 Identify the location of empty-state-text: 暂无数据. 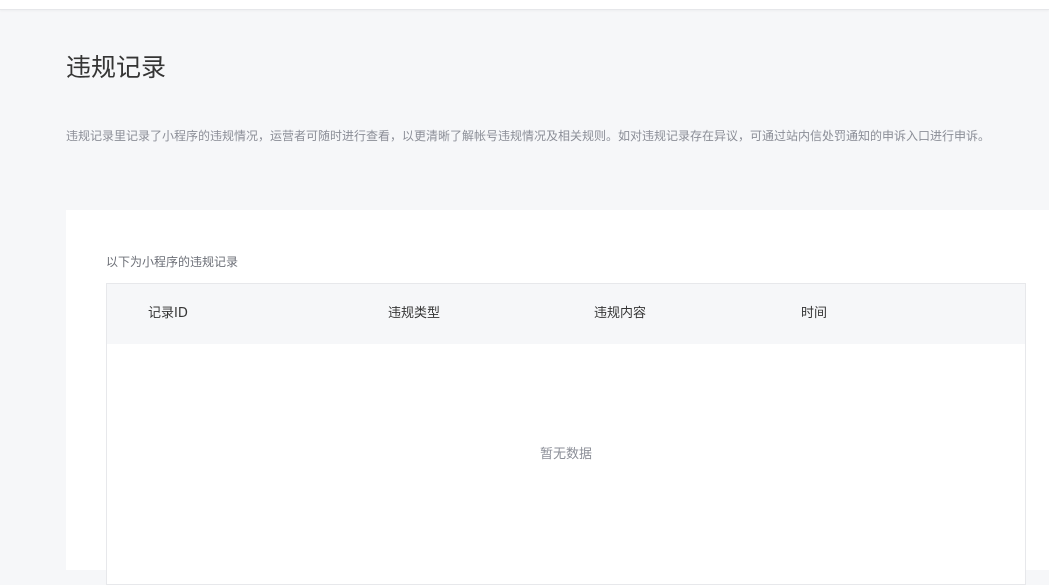
(565, 454).